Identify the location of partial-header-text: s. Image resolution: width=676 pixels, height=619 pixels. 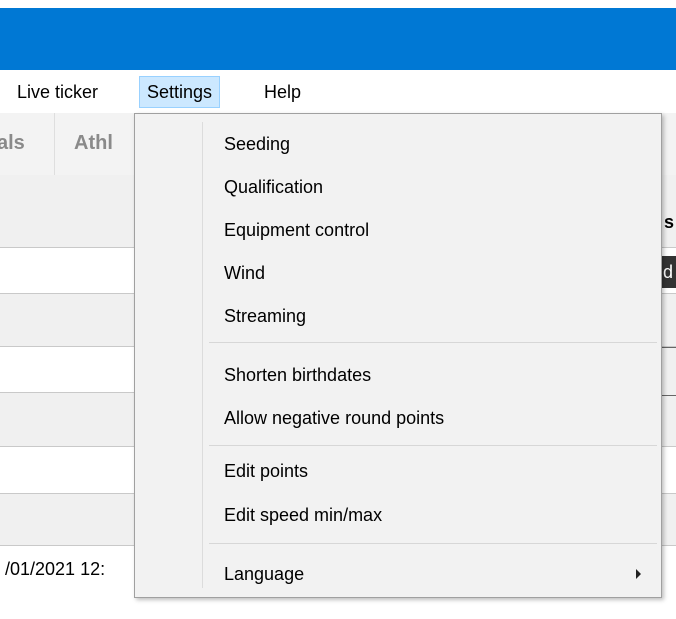
(669, 222).